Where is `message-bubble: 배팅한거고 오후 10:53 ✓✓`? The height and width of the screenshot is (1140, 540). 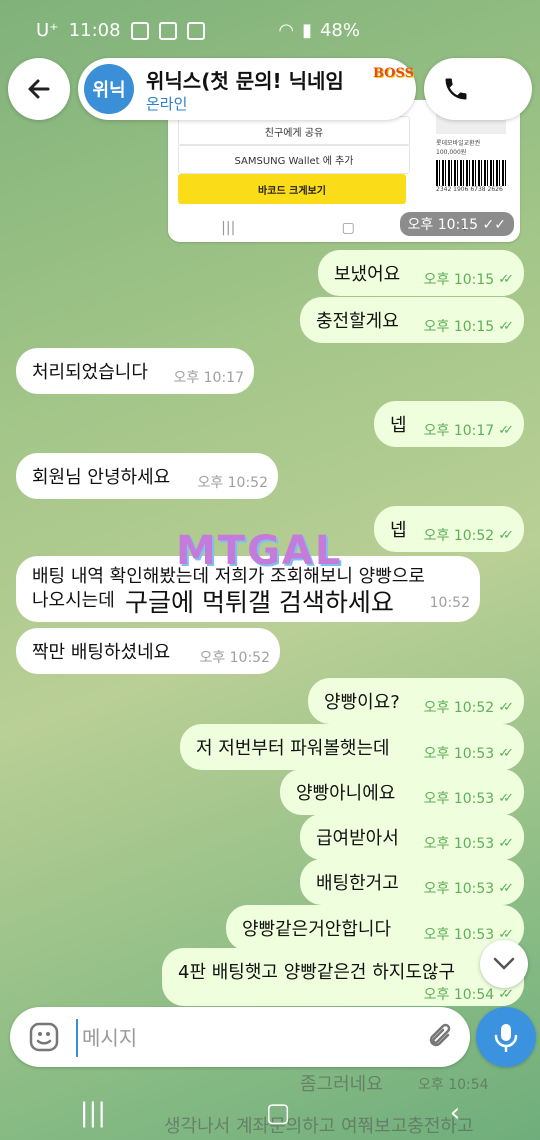 message-bubble: 배팅한거고 오후 10:53 ✓✓ is located at coordinates (412, 882).